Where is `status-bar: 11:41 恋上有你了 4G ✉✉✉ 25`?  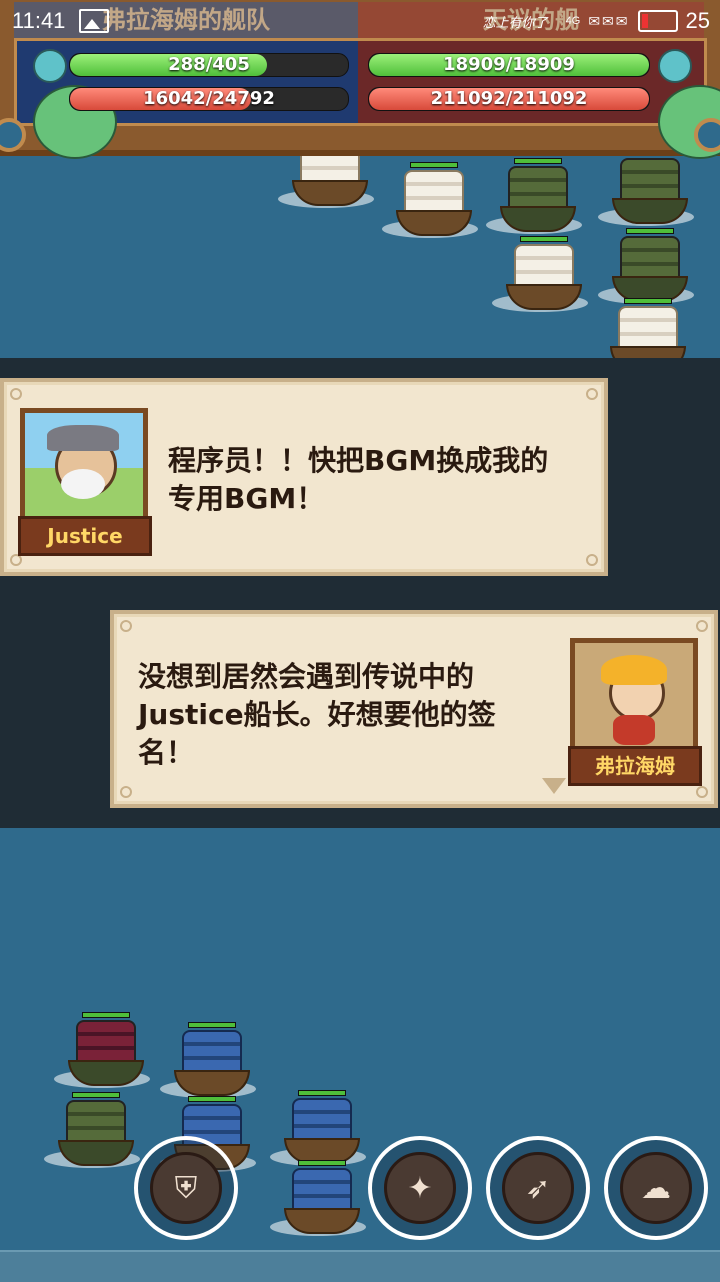 status-bar: 11:41 恋上有你了 4G ✉✉✉ 25 is located at coordinates (360, 21).